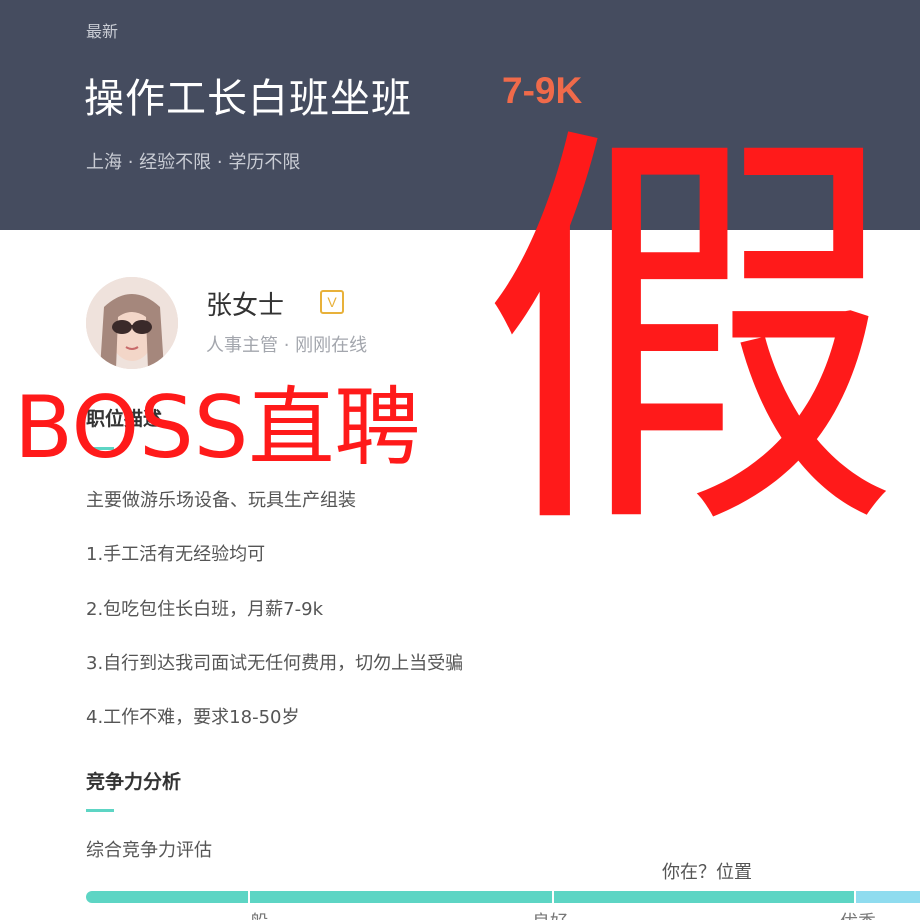  I want to click on verified-badge-icon: V, so click(332, 302).